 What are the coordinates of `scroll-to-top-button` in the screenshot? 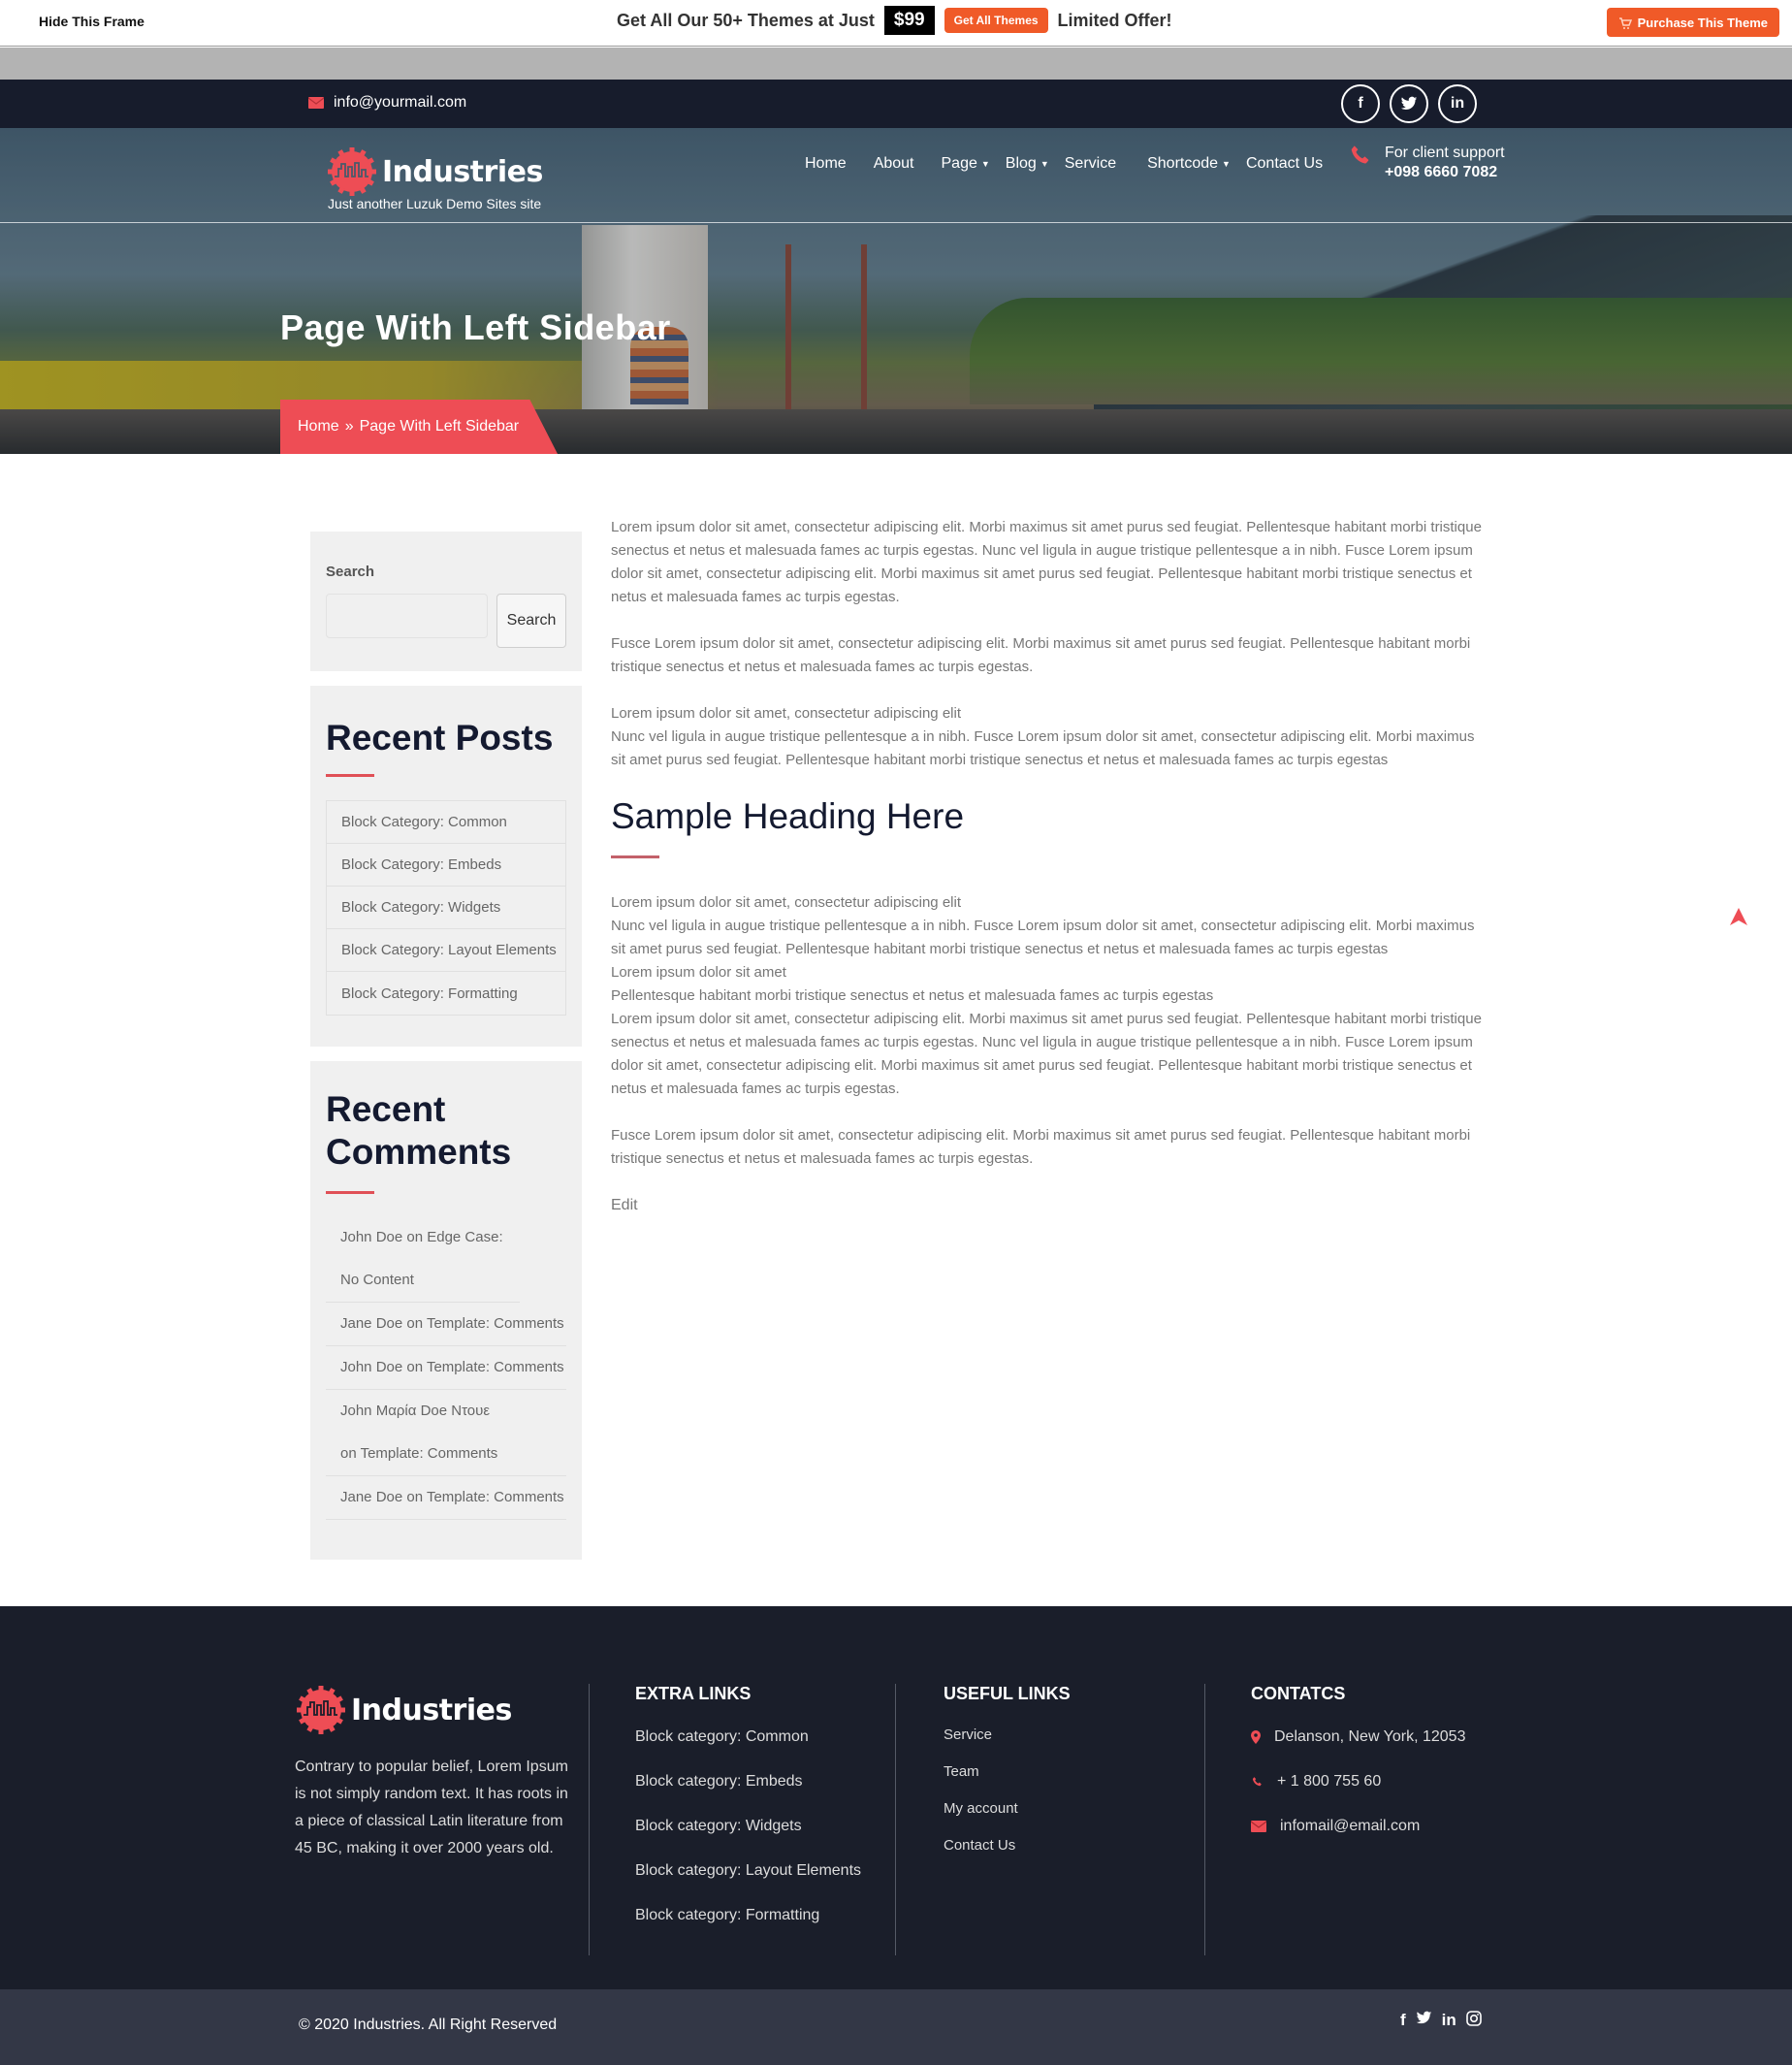 It's located at (1738, 916).